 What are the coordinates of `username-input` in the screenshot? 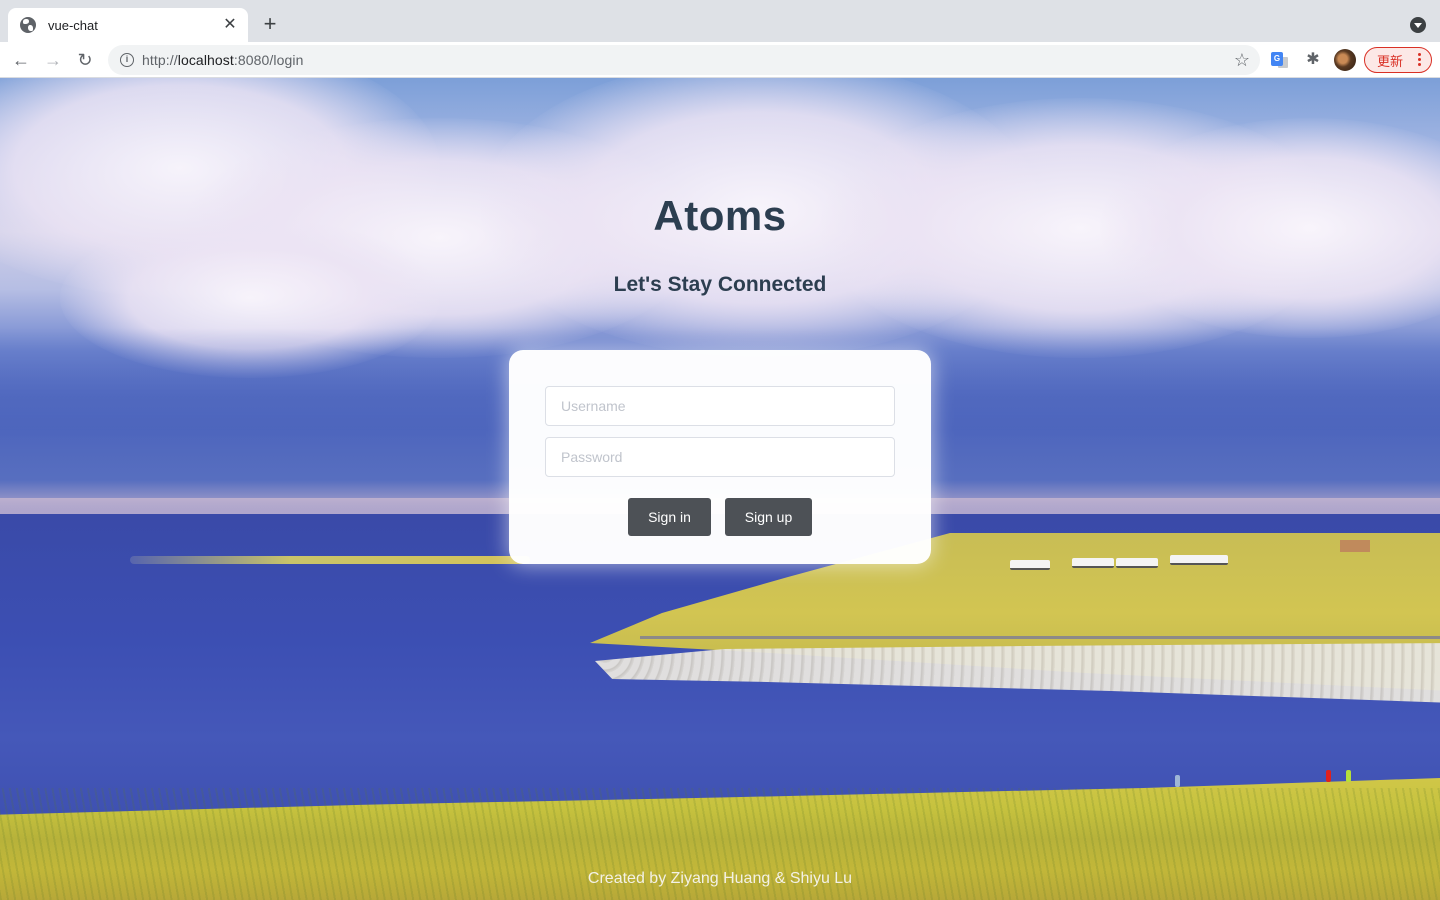 It's located at (720, 406).